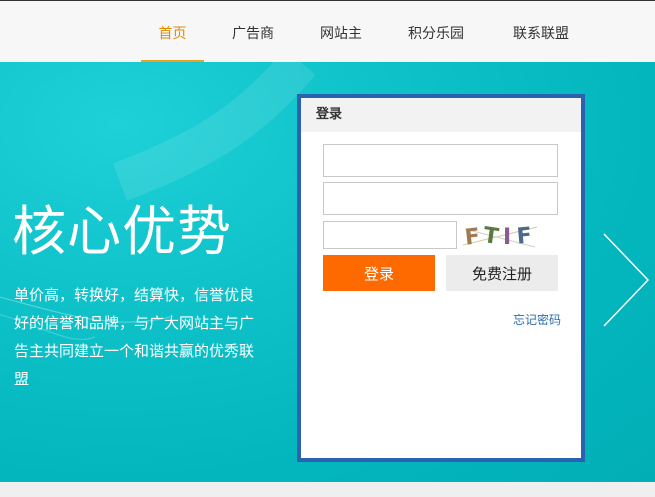  I want to click on register-button: 免费注册, so click(502, 273).